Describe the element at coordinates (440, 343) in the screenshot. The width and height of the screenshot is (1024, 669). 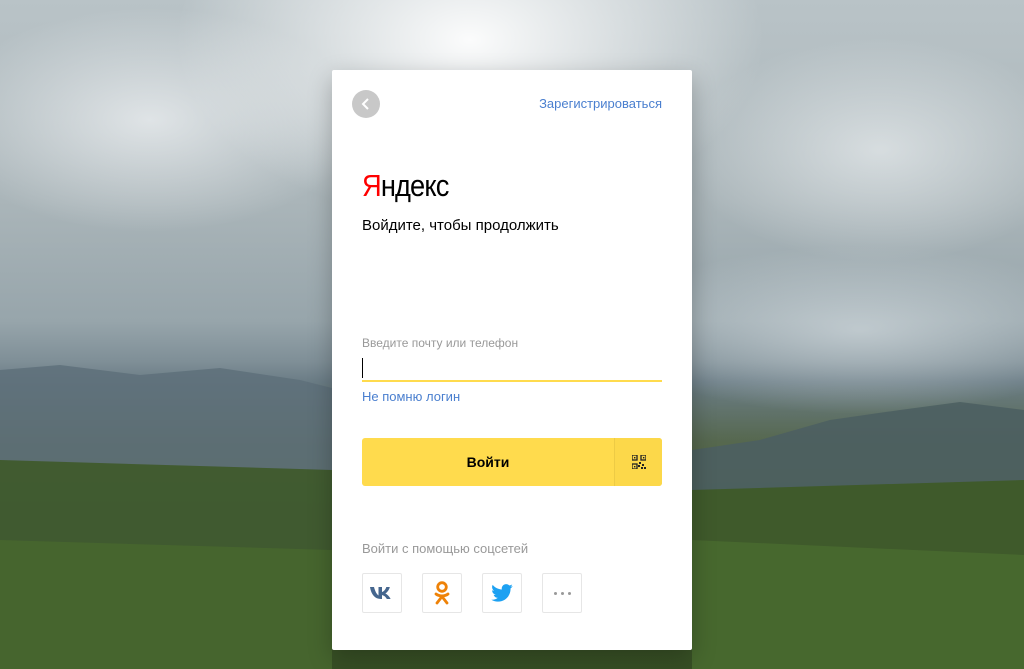
I see `login-field-label: Введите почту или телефон` at that location.